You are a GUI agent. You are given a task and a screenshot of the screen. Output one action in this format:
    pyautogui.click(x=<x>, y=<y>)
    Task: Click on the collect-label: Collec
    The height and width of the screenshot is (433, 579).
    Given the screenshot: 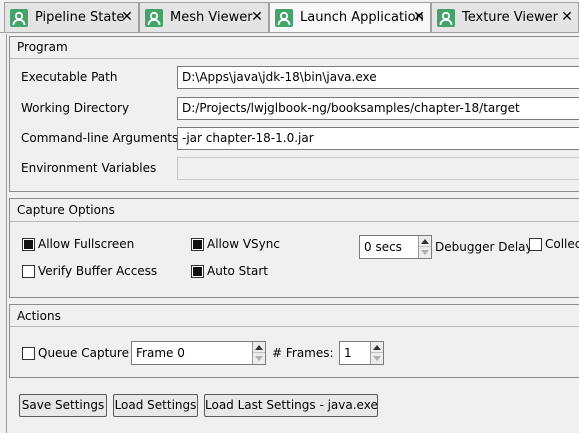 What is the action you would take?
    pyautogui.click(x=562, y=244)
    